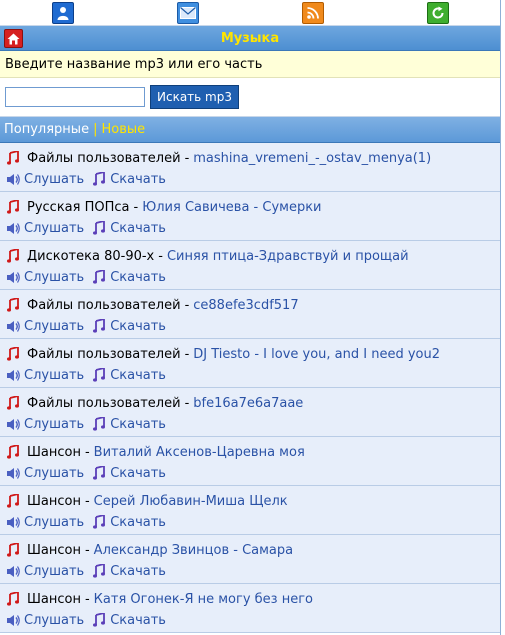 The image size is (505, 635). Describe the element at coordinates (193, 550) in the screenshot. I see `track-title-link: Александр Звинцов - Самара` at that location.